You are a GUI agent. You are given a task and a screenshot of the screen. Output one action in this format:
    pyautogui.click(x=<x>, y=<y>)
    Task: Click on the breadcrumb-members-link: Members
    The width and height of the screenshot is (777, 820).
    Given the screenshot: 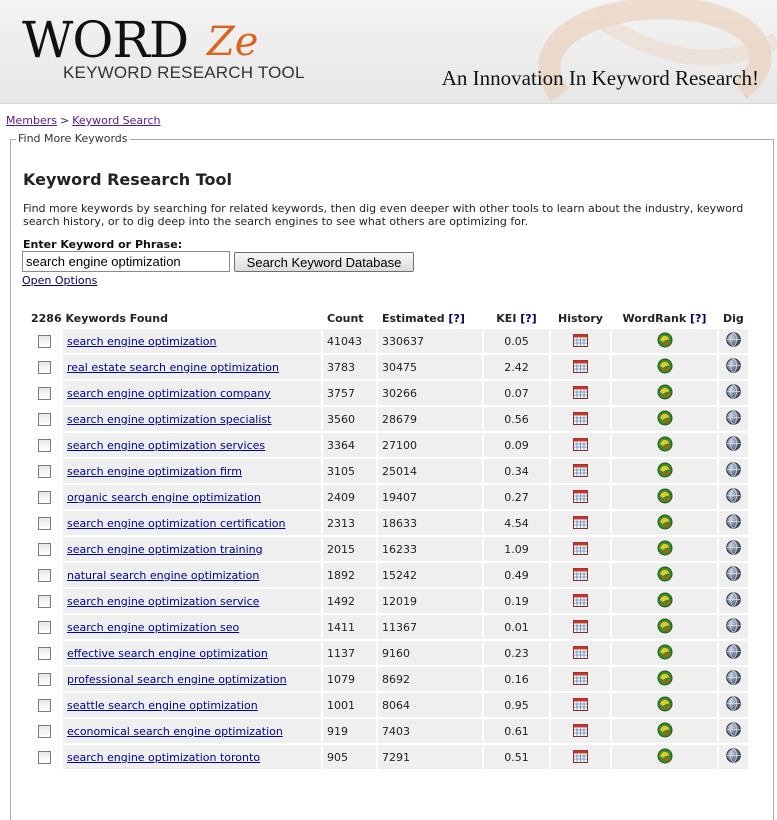 What is the action you would take?
    pyautogui.click(x=31, y=120)
    